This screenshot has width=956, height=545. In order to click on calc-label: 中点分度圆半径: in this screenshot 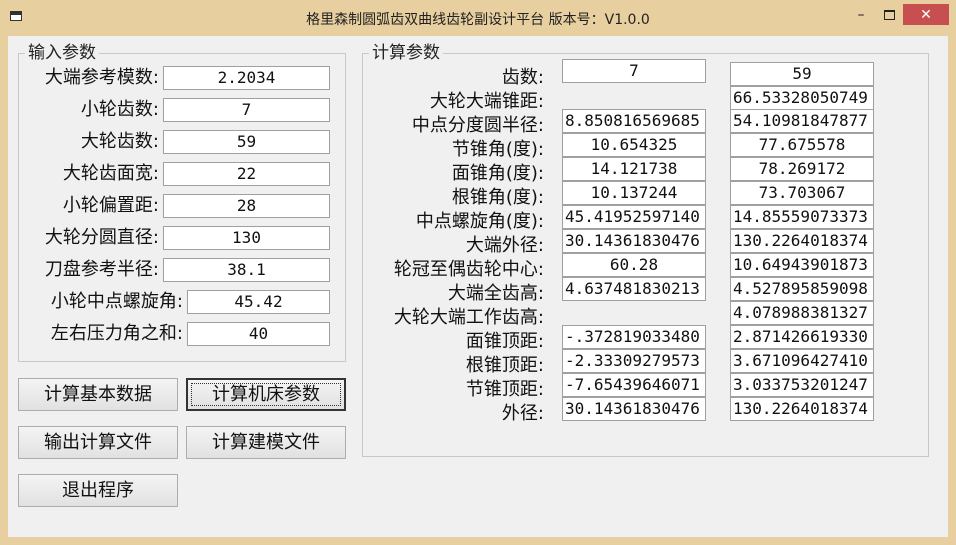, I will do `click(477, 125)`.